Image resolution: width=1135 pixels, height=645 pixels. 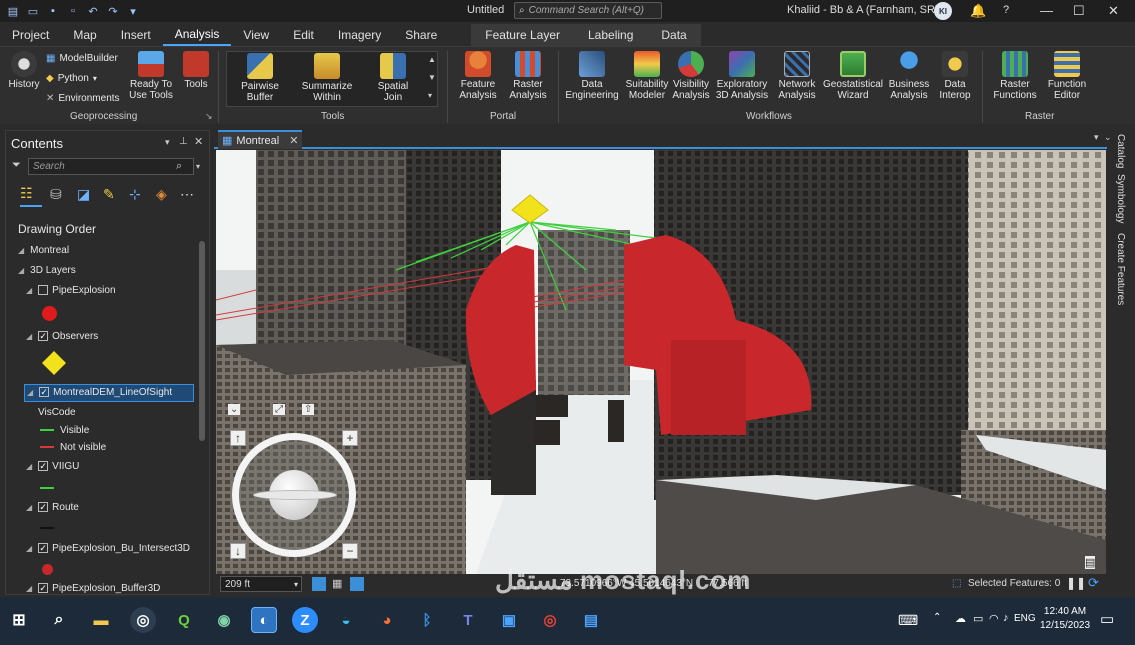 I want to click on modelbuilder-button: ▦ ModelBuilder, so click(x=82, y=58).